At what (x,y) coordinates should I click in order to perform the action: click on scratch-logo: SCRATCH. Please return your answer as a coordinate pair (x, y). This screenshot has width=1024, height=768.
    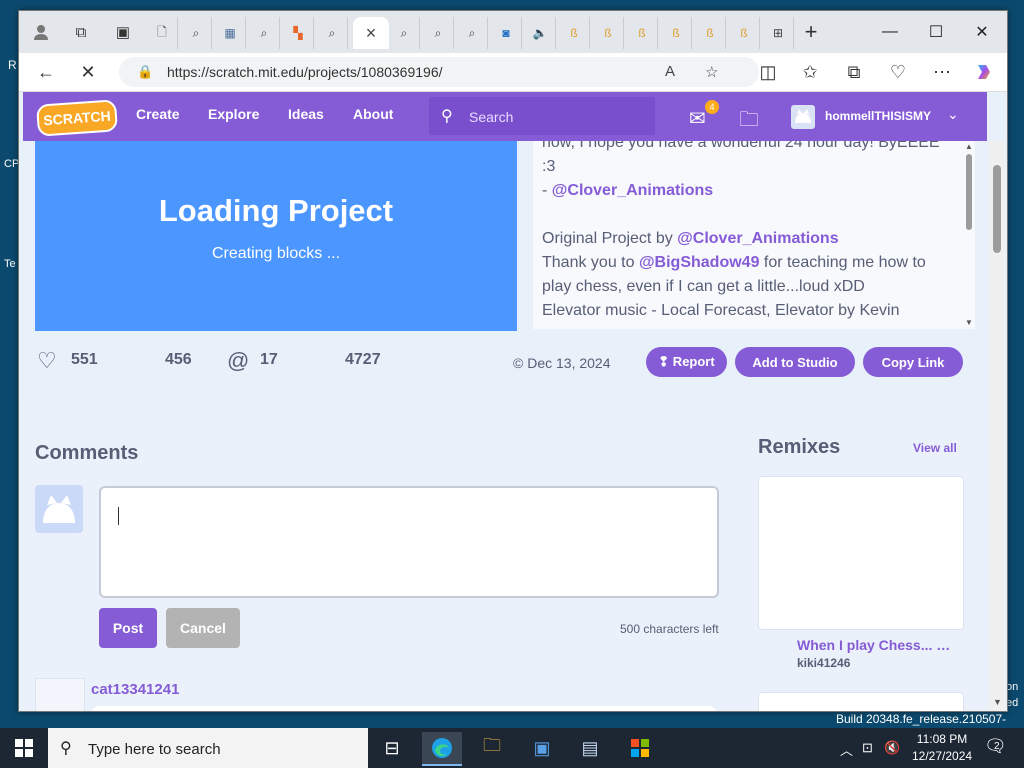
    Looking at the image, I should click on (77, 118).